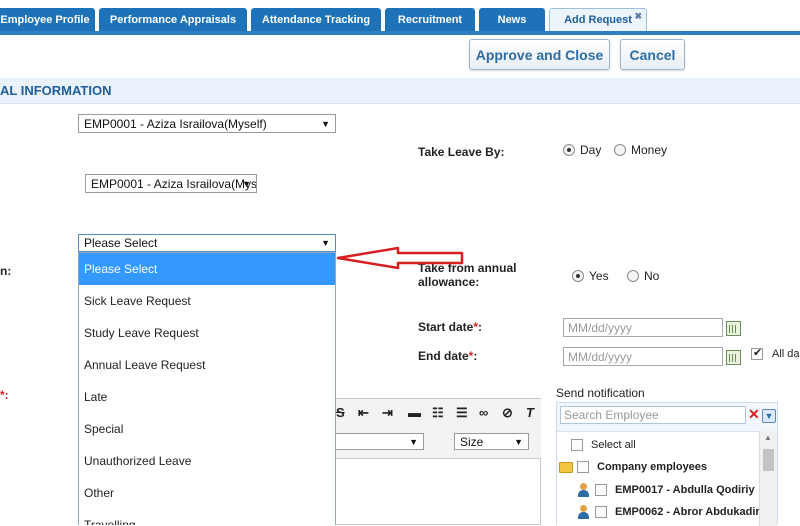 The image size is (800, 526). I want to click on request-type-select: Please Select ▼, so click(207, 243).